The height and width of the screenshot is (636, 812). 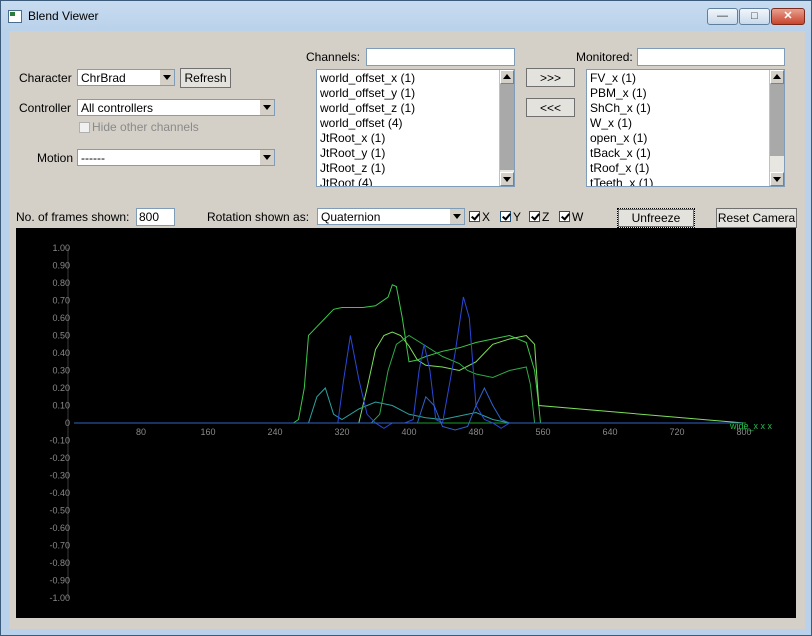 What do you see at coordinates (59, 563) in the screenshot?
I see `y-tick-label: -0.80` at bounding box center [59, 563].